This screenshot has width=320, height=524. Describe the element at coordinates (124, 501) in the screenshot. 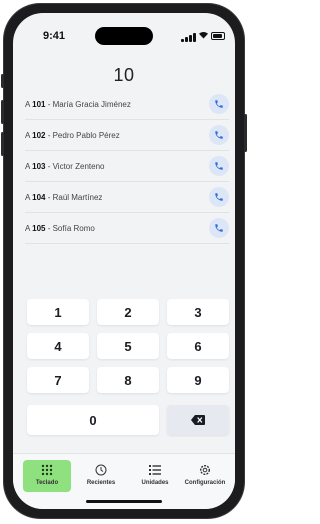

I see `home-indicator` at that location.